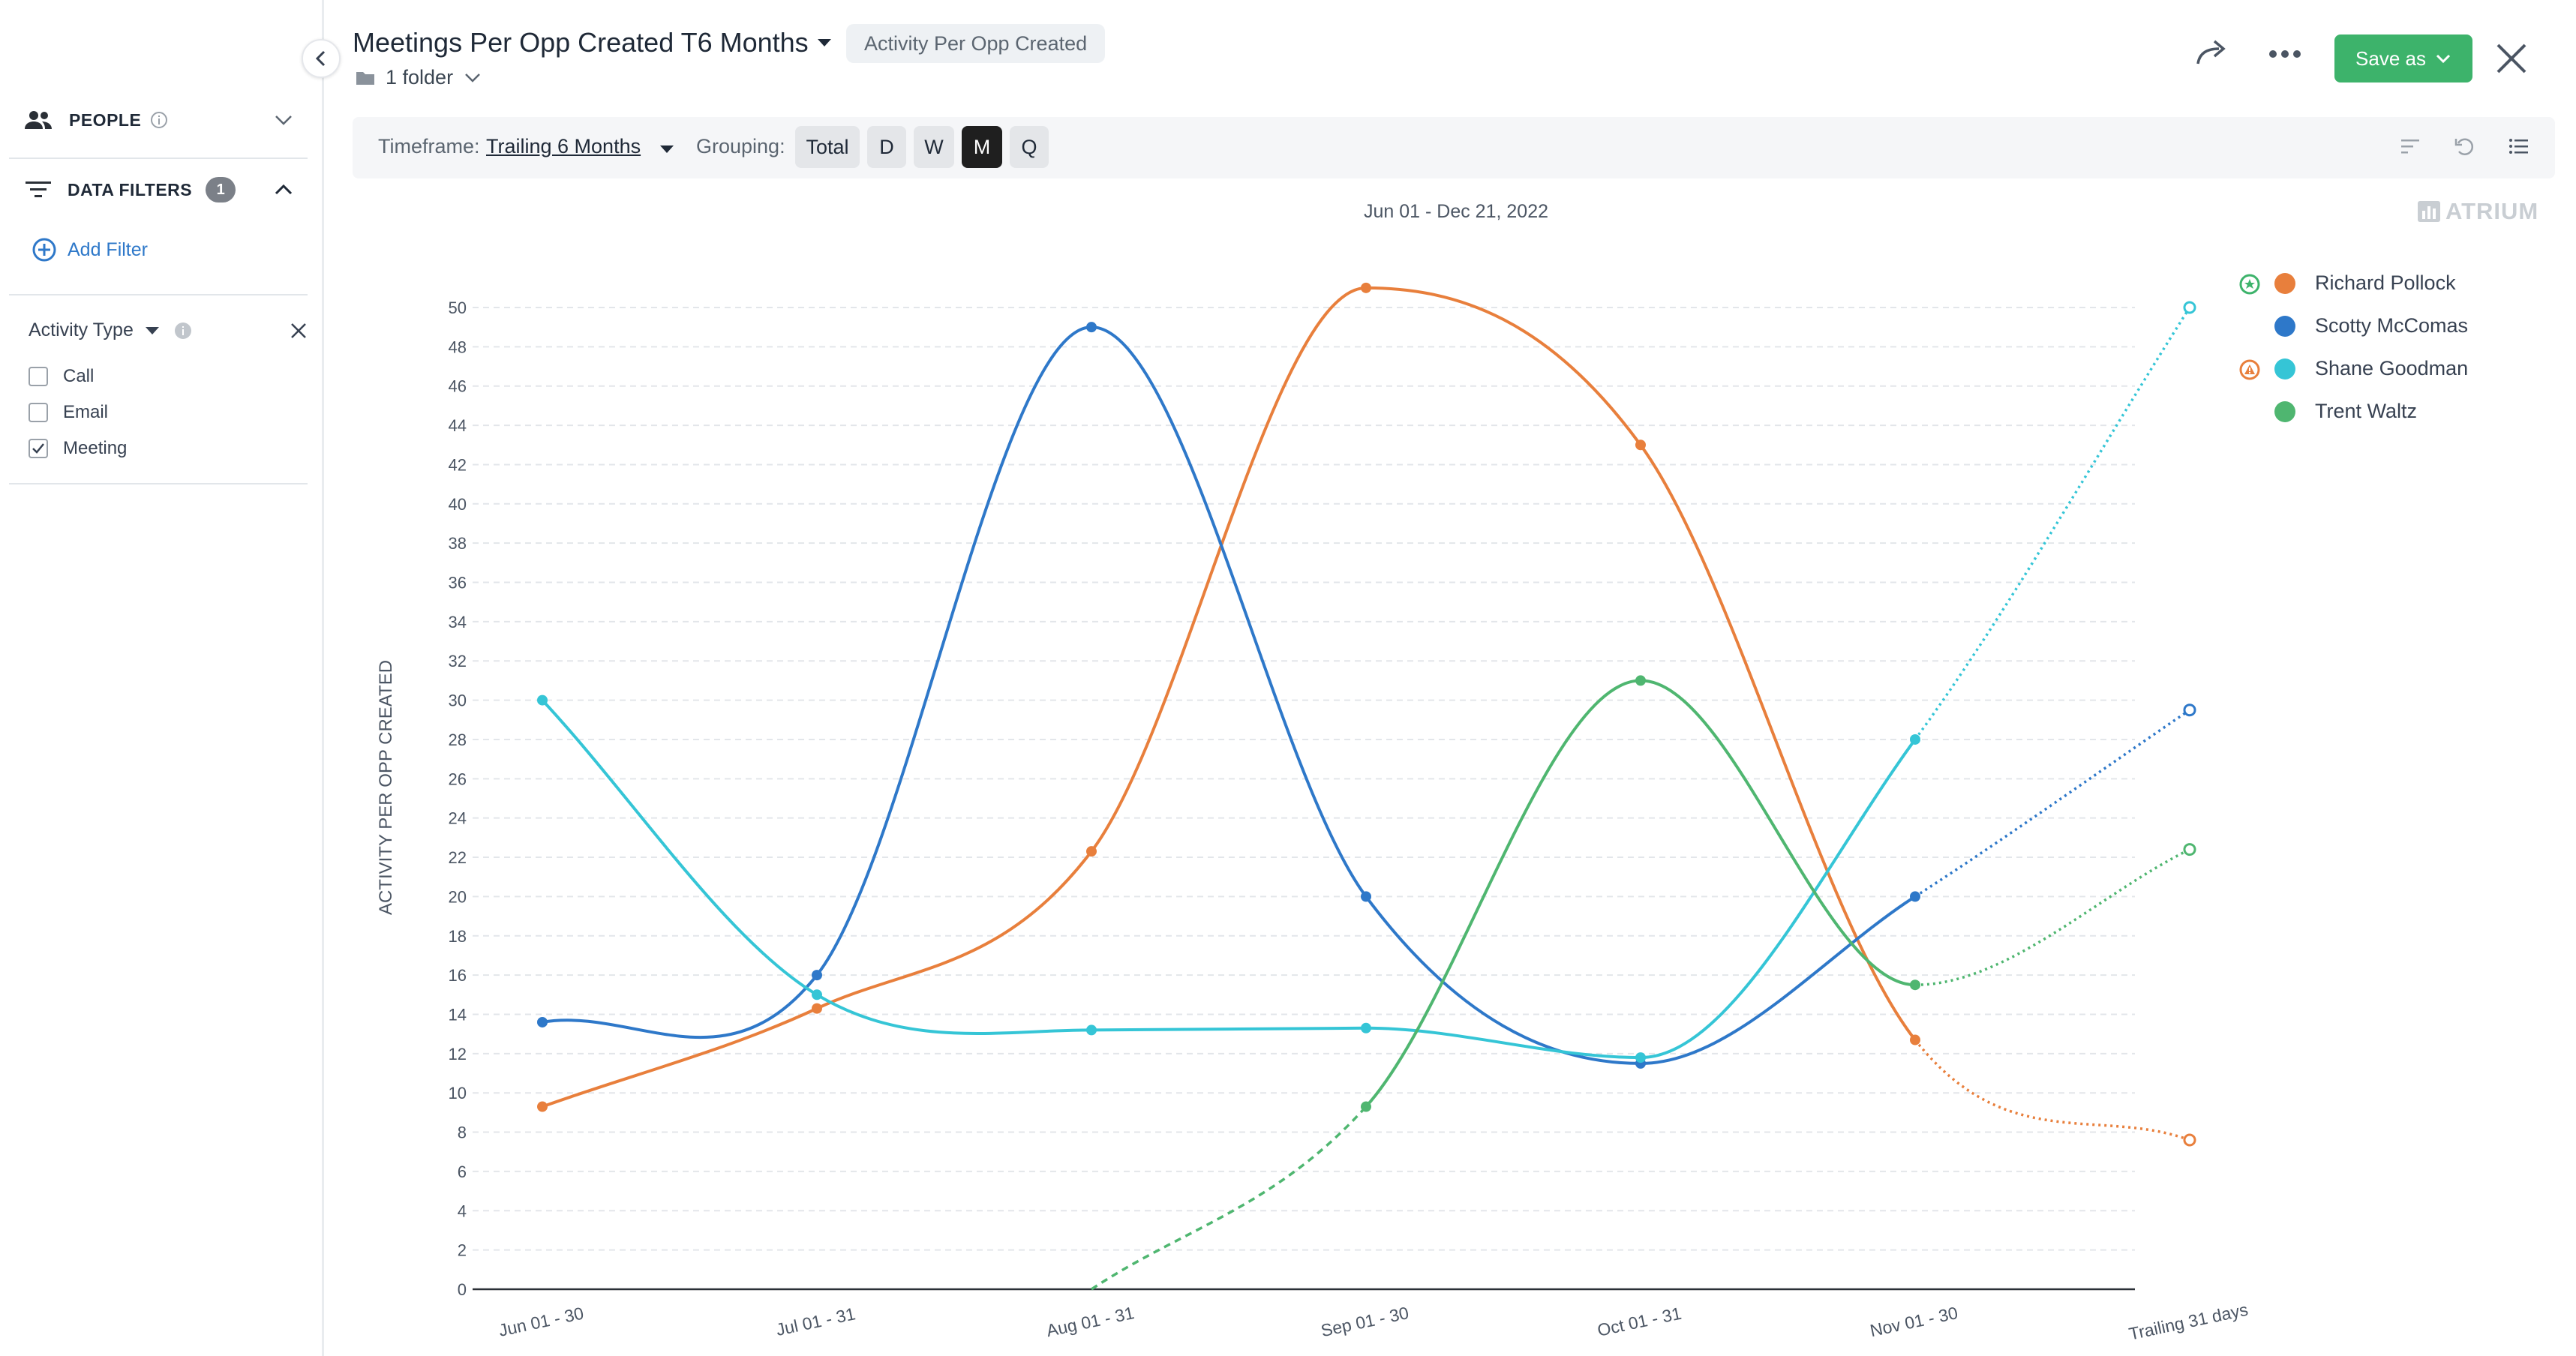  What do you see at coordinates (1640, 893) in the screenshot?
I see `series-line-trent-waltz` at bounding box center [1640, 893].